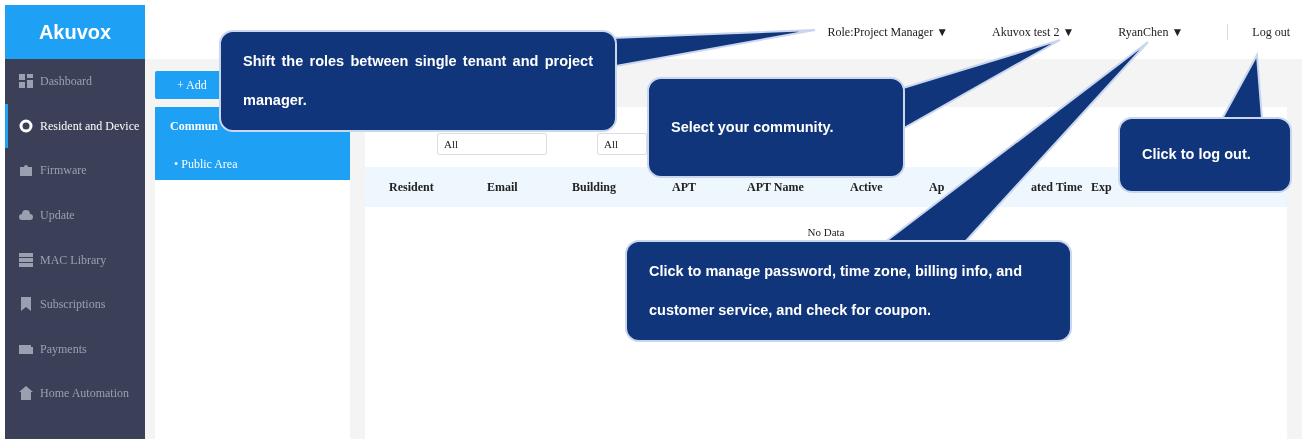  I want to click on house-icon, so click(26, 393).